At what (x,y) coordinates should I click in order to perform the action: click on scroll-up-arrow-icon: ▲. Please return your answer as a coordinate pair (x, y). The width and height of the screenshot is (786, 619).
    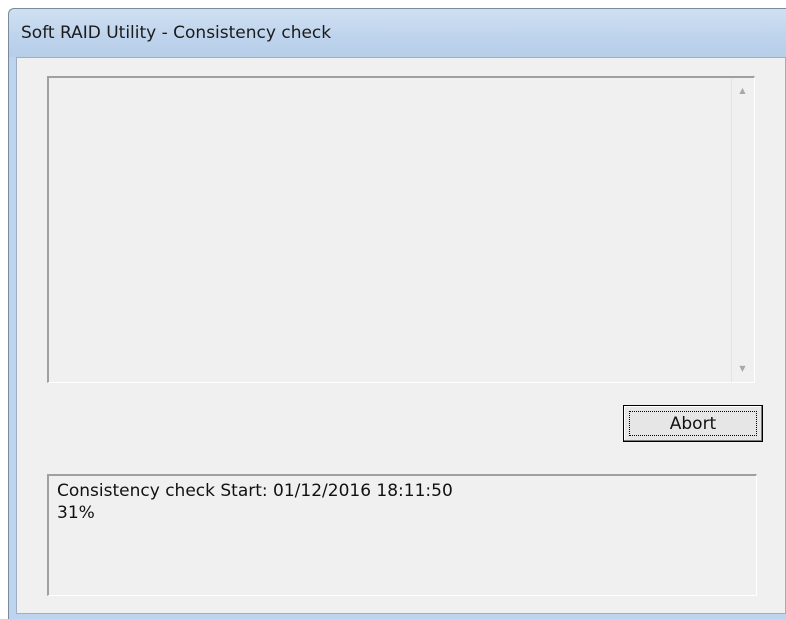
    Looking at the image, I should click on (742, 91).